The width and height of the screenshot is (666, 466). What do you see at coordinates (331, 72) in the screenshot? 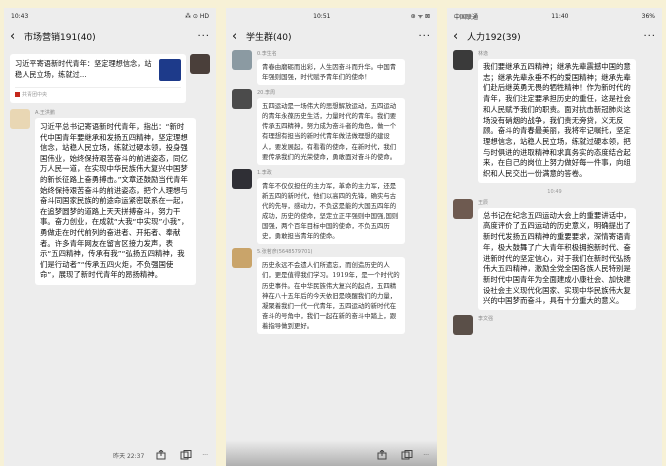
I see `message-bubble: 青春由磨砺而出彩，人生因奋斗而升华。中国青年强则国强，时代赋予青年们的使命！` at bounding box center [331, 72].